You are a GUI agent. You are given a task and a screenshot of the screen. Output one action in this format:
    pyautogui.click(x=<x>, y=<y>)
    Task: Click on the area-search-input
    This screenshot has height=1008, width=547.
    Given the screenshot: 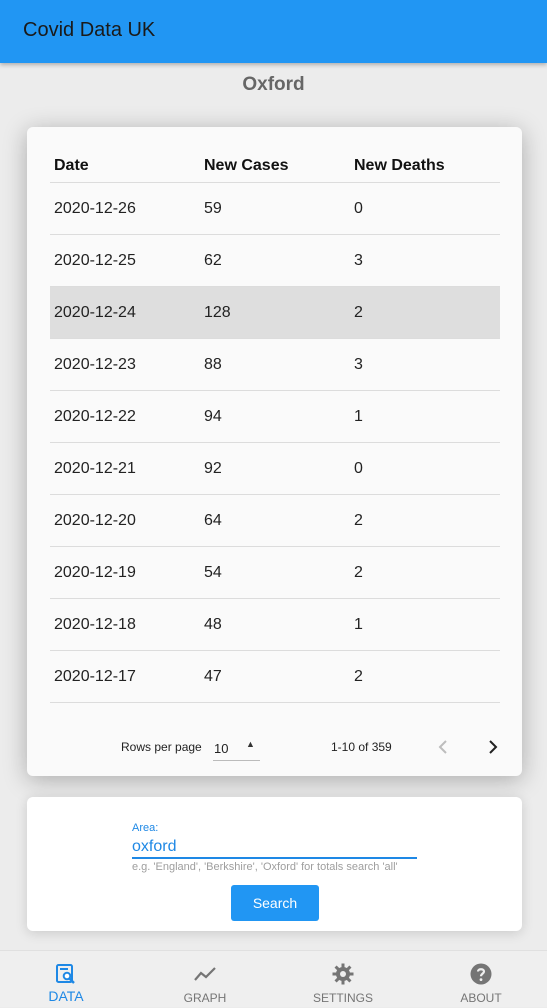 What is the action you would take?
    pyautogui.click(x=274, y=848)
    